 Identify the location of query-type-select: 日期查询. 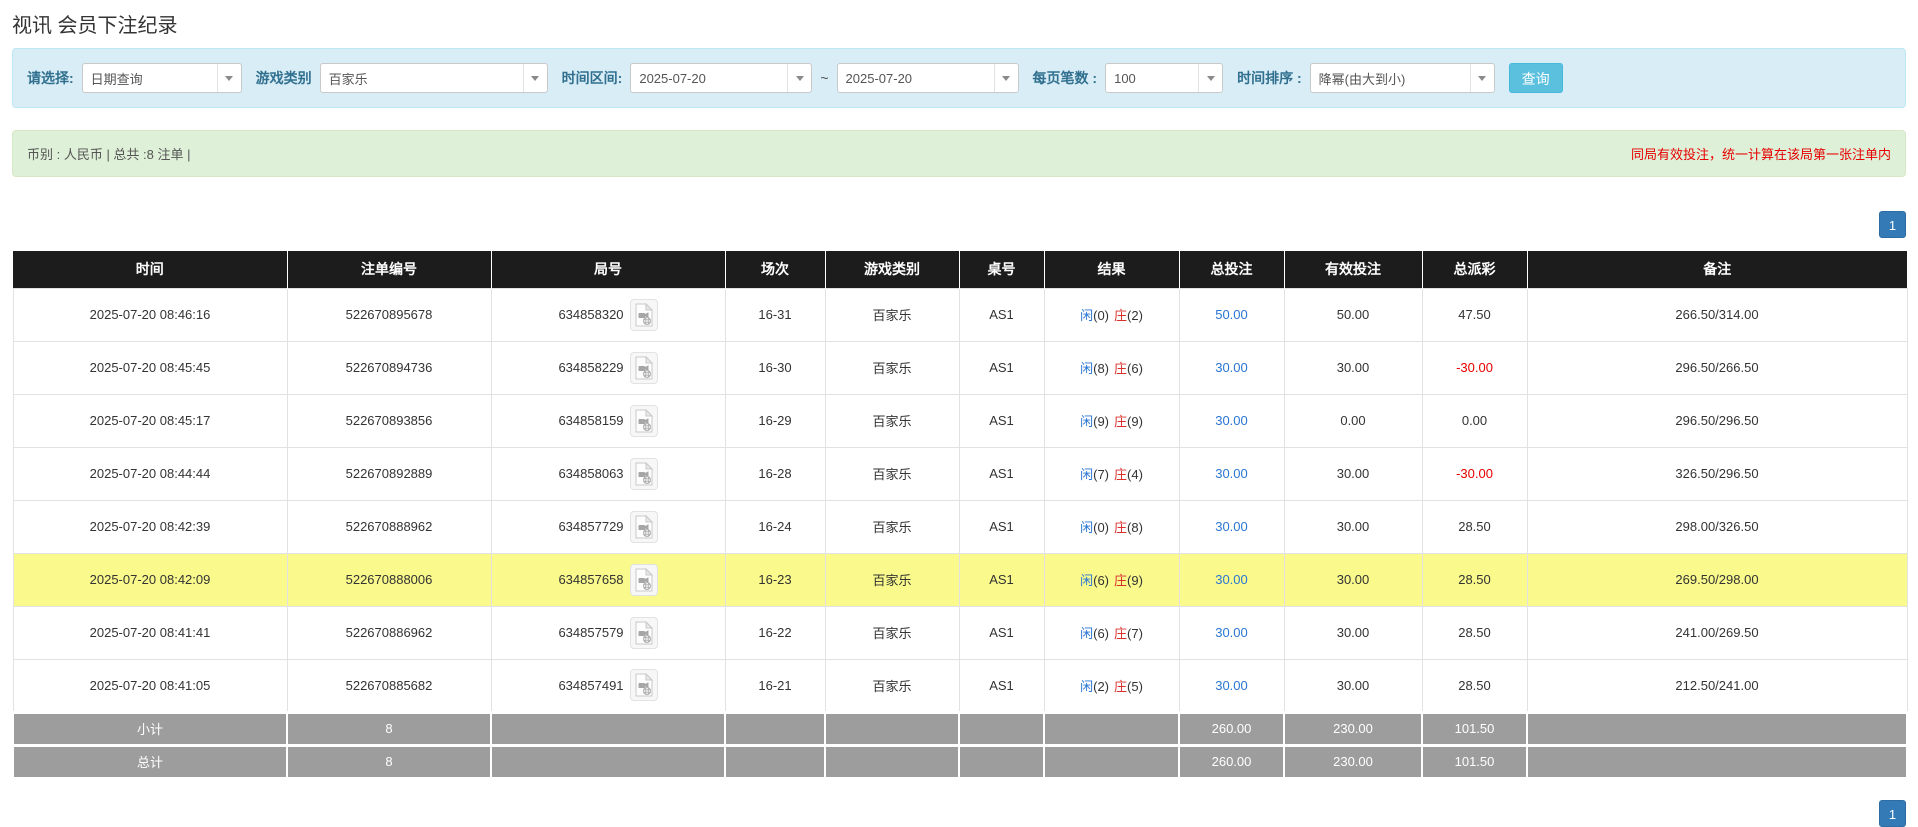
(161, 78).